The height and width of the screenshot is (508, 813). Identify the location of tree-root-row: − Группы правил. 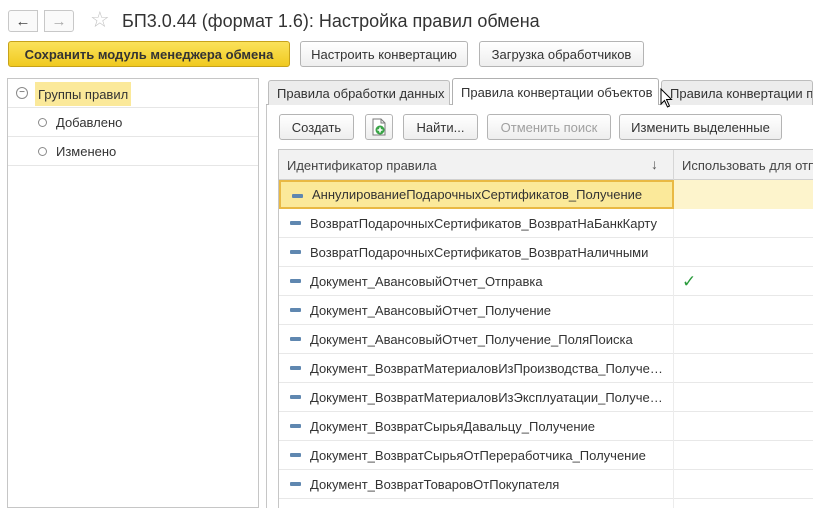
(133, 93).